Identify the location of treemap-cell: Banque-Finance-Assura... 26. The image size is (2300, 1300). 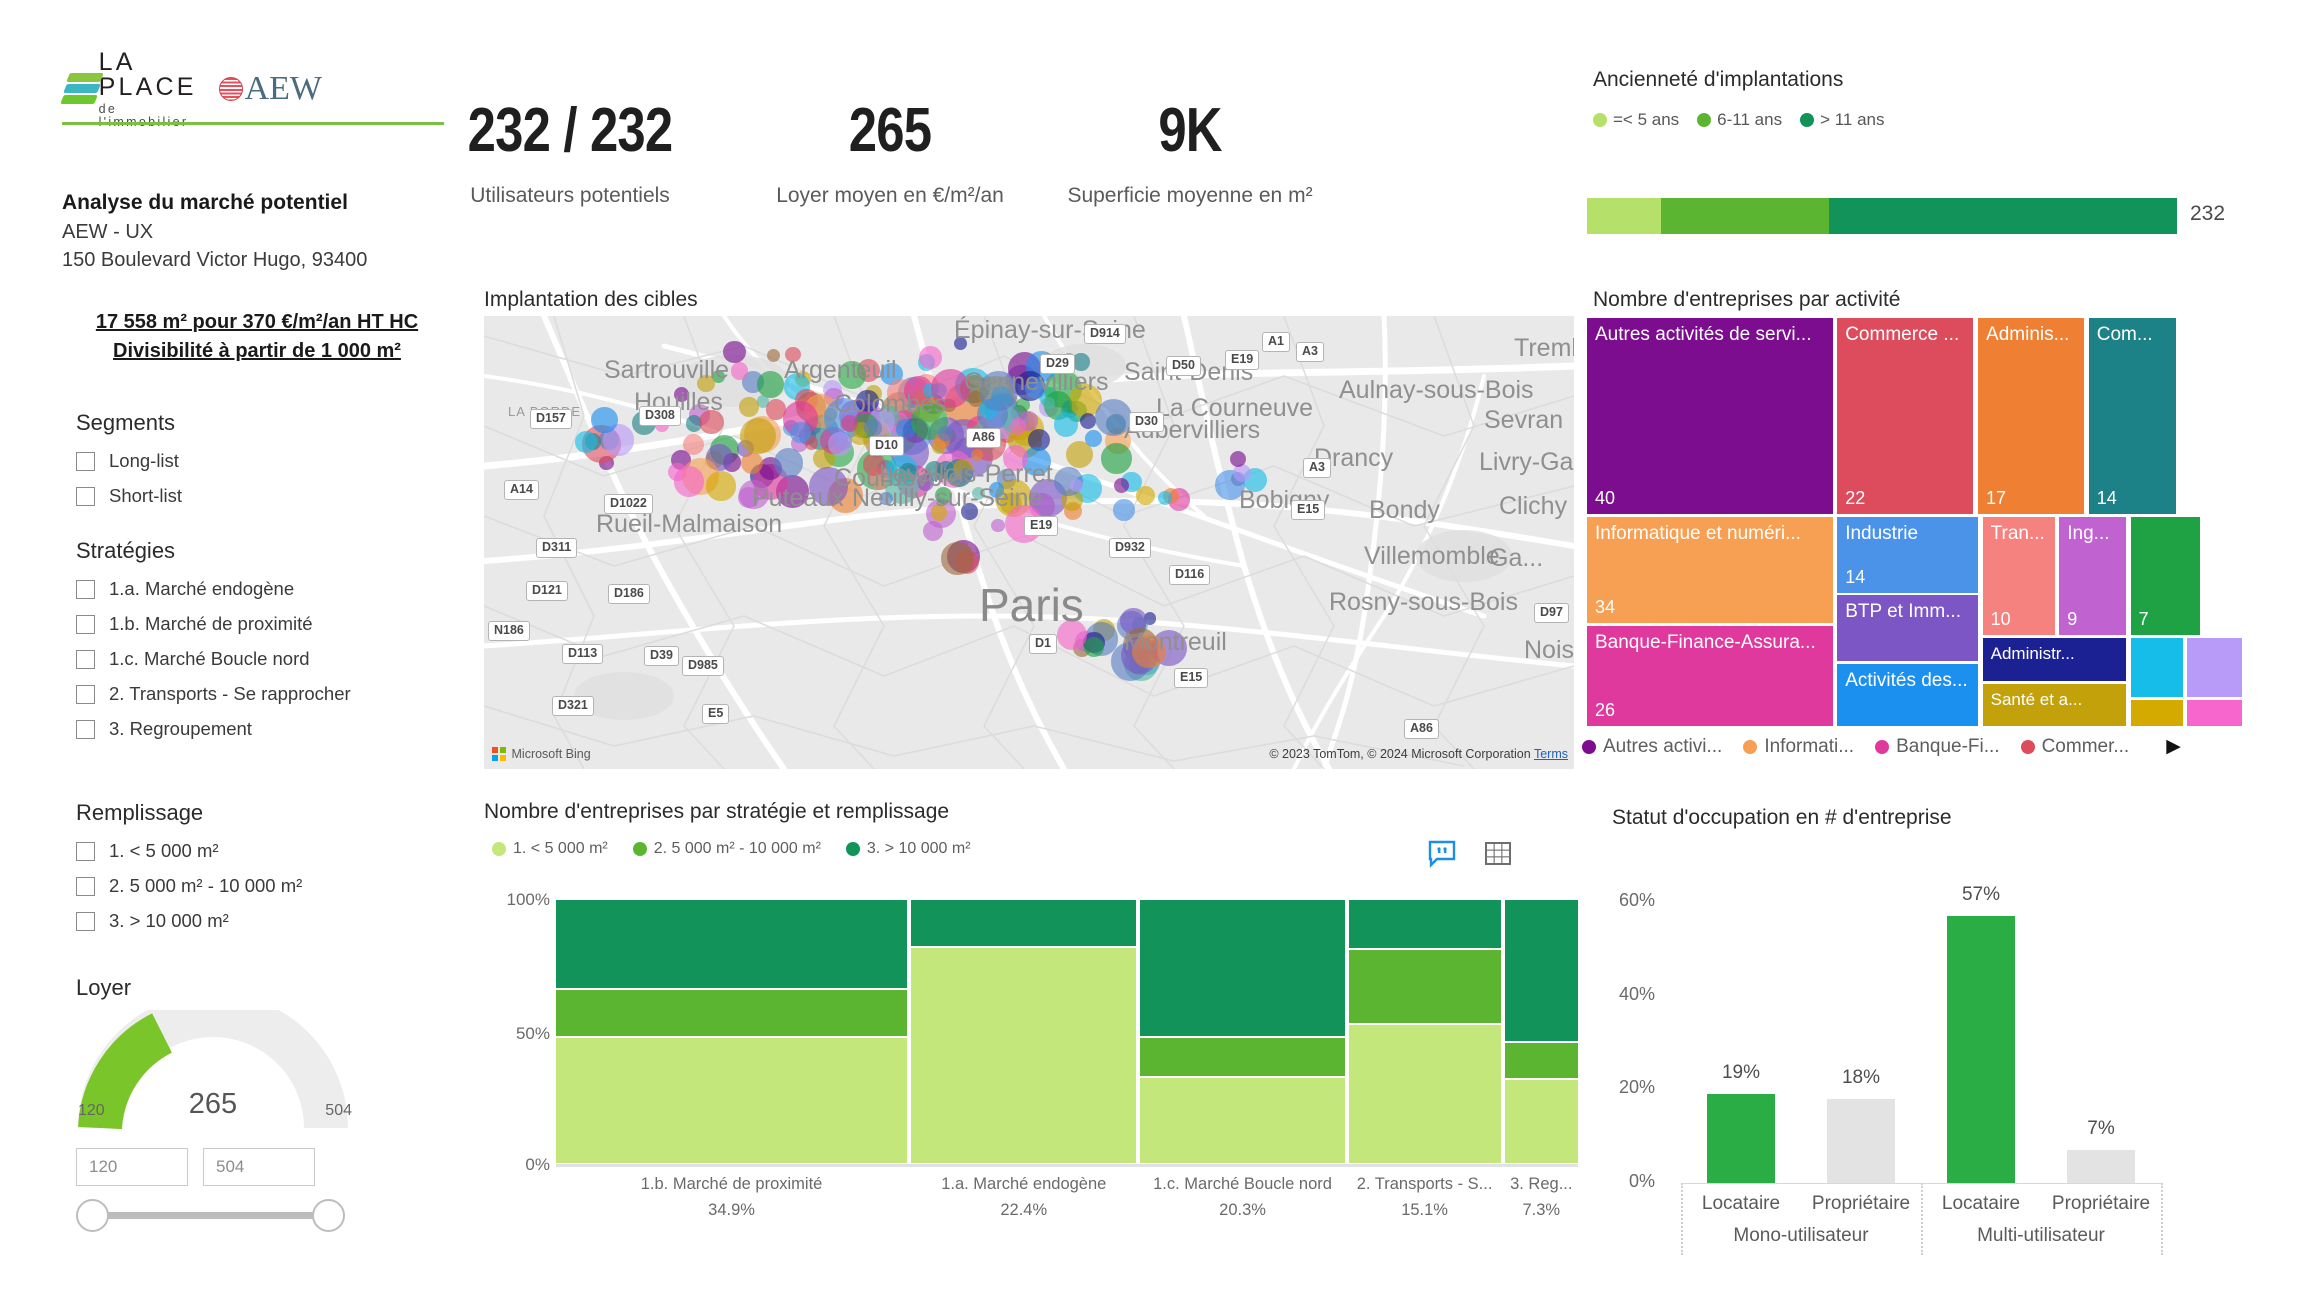
(1710, 676).